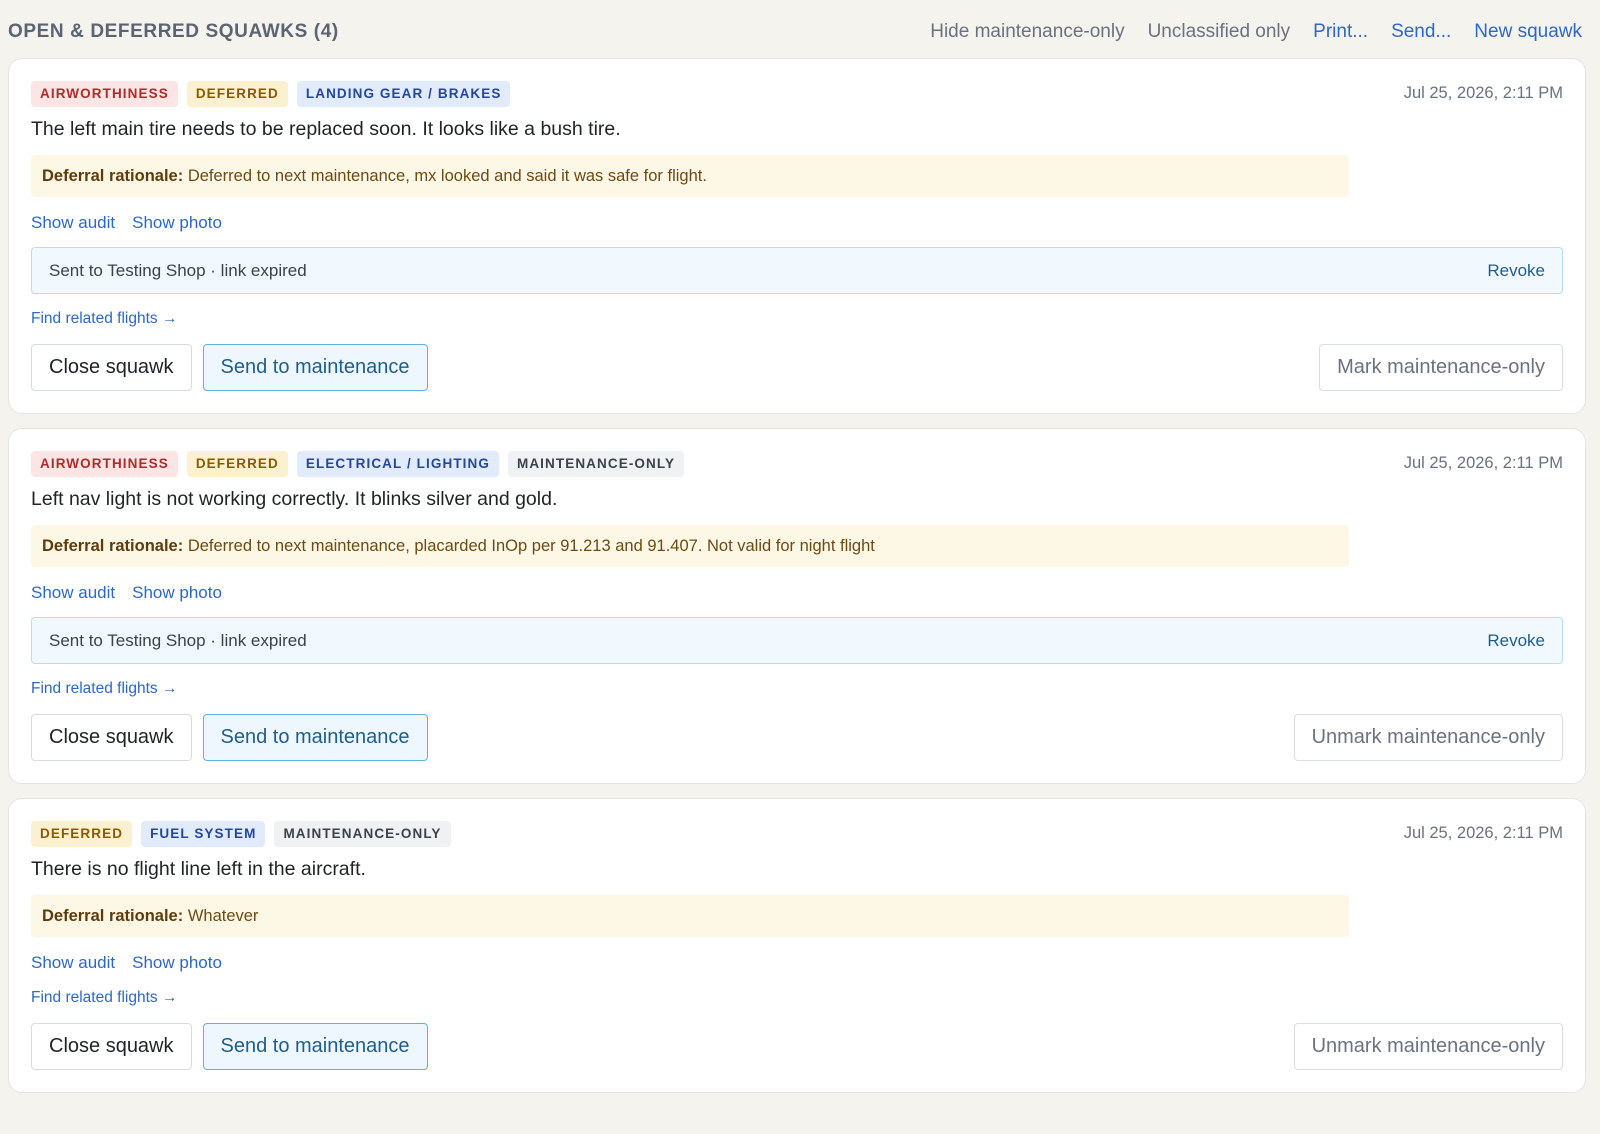 Image resolution: width=1600 pixels, height=1134 pixels. What do you see at coordinates (1441, 367) in the screenshot?
I see `mark-maintenance-only-button: Mark maintenance-only` at bounding box center [1441, 367].